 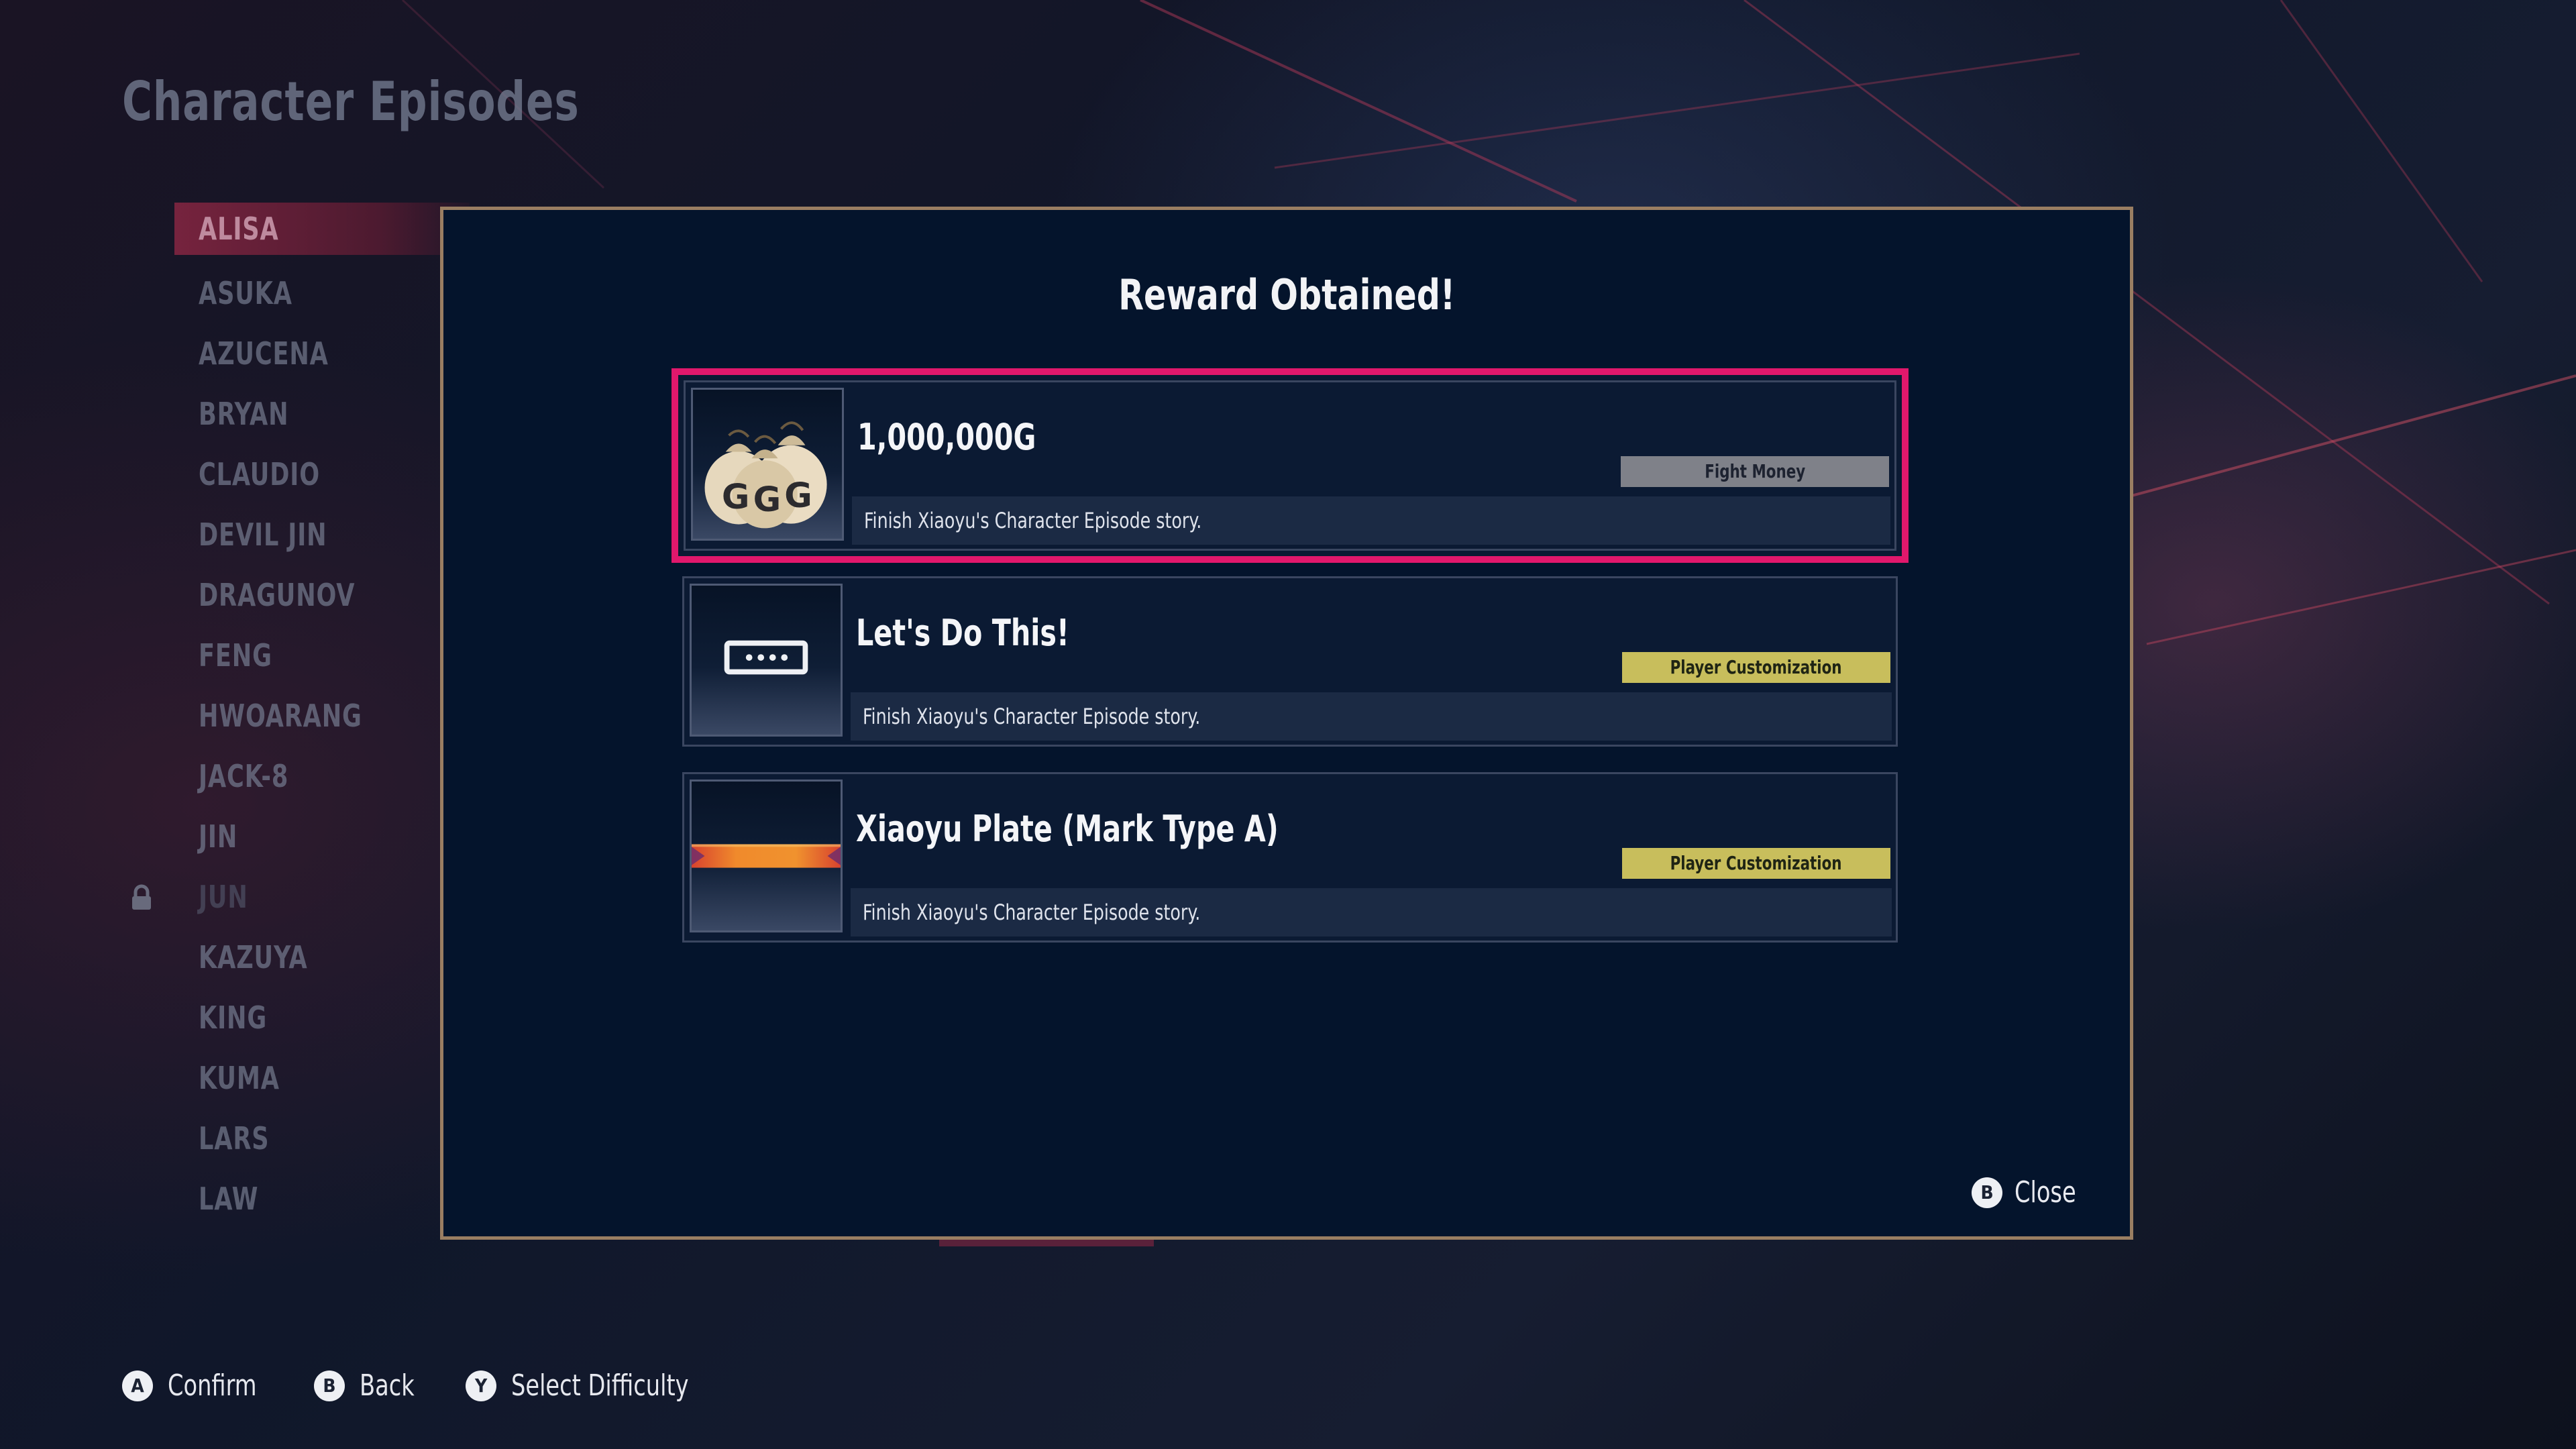 I want to click on character-item-azucena: AZUCENA, so click(x=322, y=353).